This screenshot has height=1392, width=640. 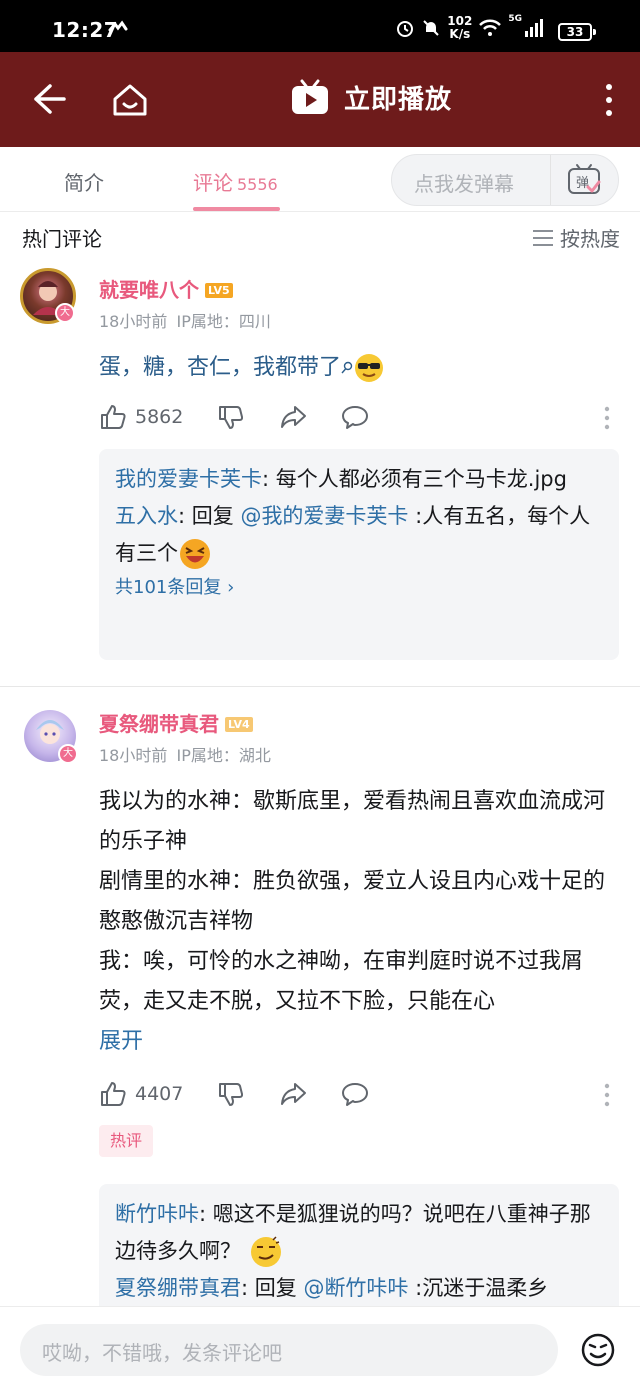 I want to click on reply-item: 我的爱妻卡芙卡: 每个人都必须有三个马卡龙.jpg, so click(x=359, y=479).